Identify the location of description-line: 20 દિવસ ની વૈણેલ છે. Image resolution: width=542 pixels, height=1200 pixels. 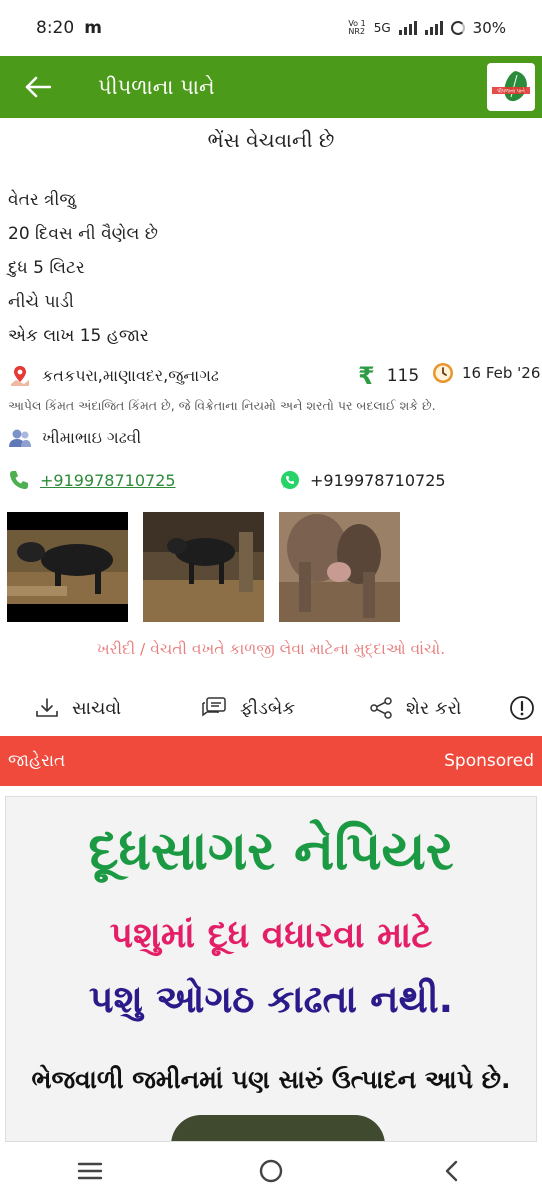
(83, 234).